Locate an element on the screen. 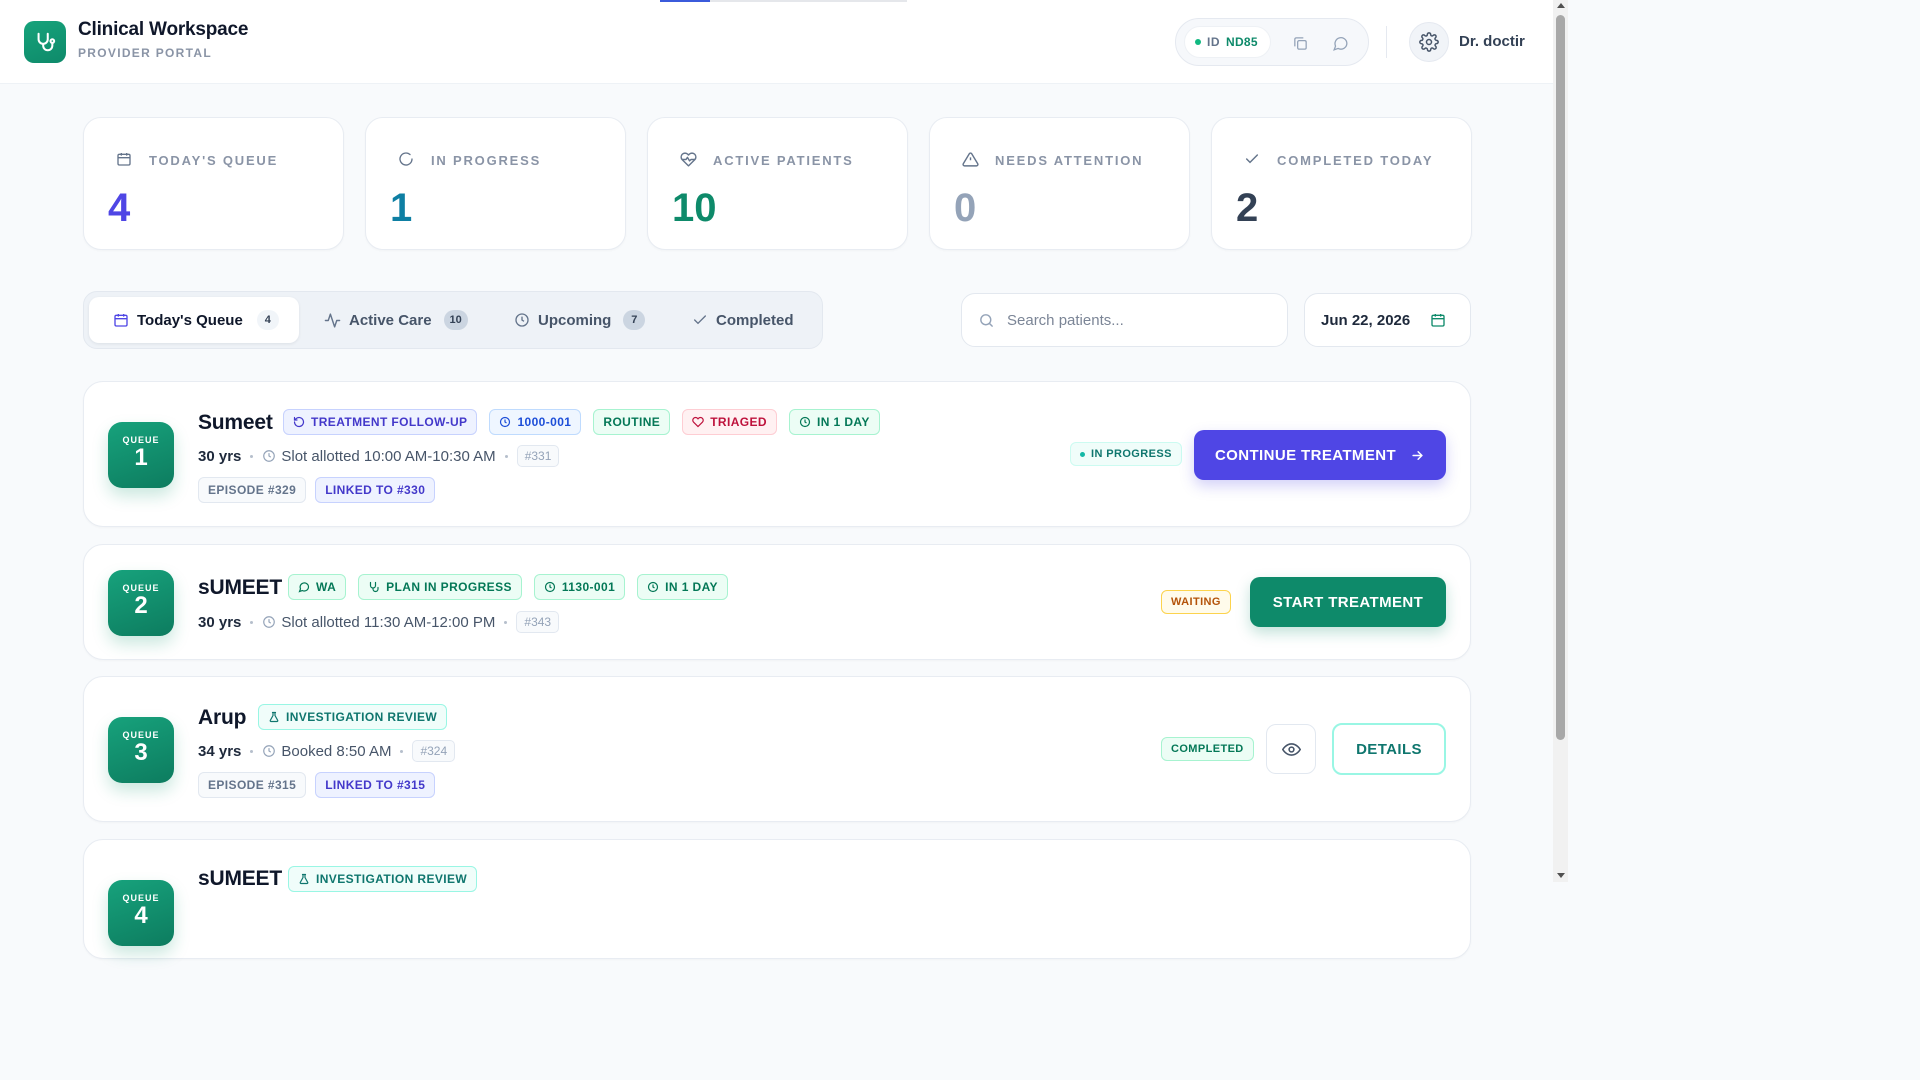 This screenshot has height=1080, width=1920. patient-name: Arup is located at coordinates (222, 718).